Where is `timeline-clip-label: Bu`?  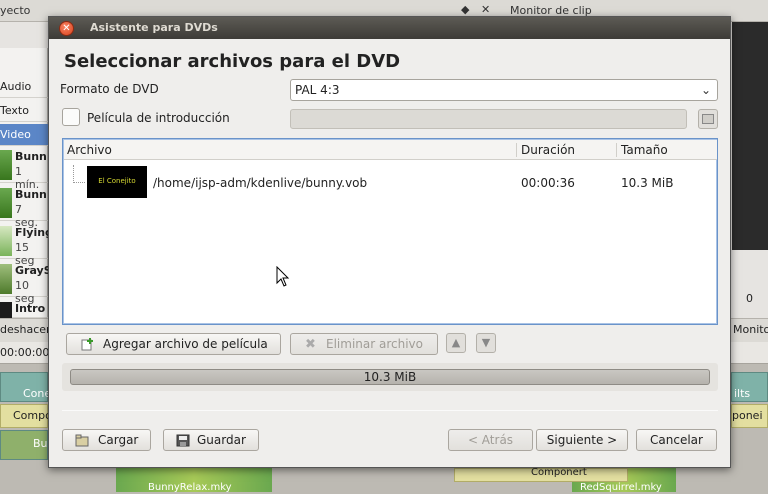
timeline-clip-label: Bu is located at coordinates (40, 443).